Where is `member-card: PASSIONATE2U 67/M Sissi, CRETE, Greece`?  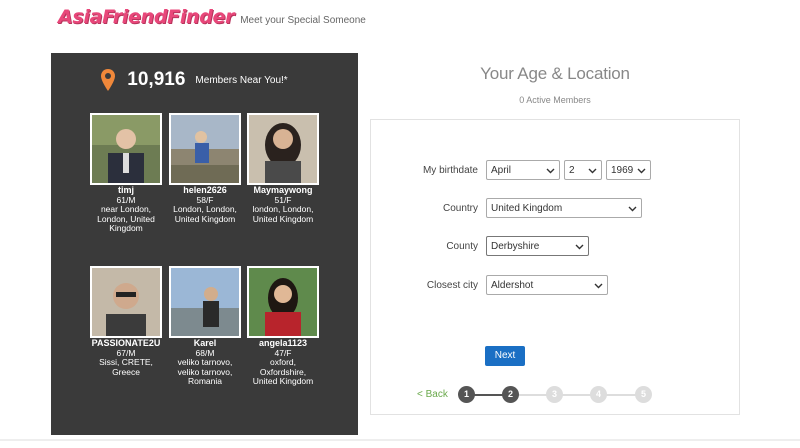
member-card: PASSIONATE2U 67/M Sissi, CRETE, Greece is located at coordinates (126, 321).